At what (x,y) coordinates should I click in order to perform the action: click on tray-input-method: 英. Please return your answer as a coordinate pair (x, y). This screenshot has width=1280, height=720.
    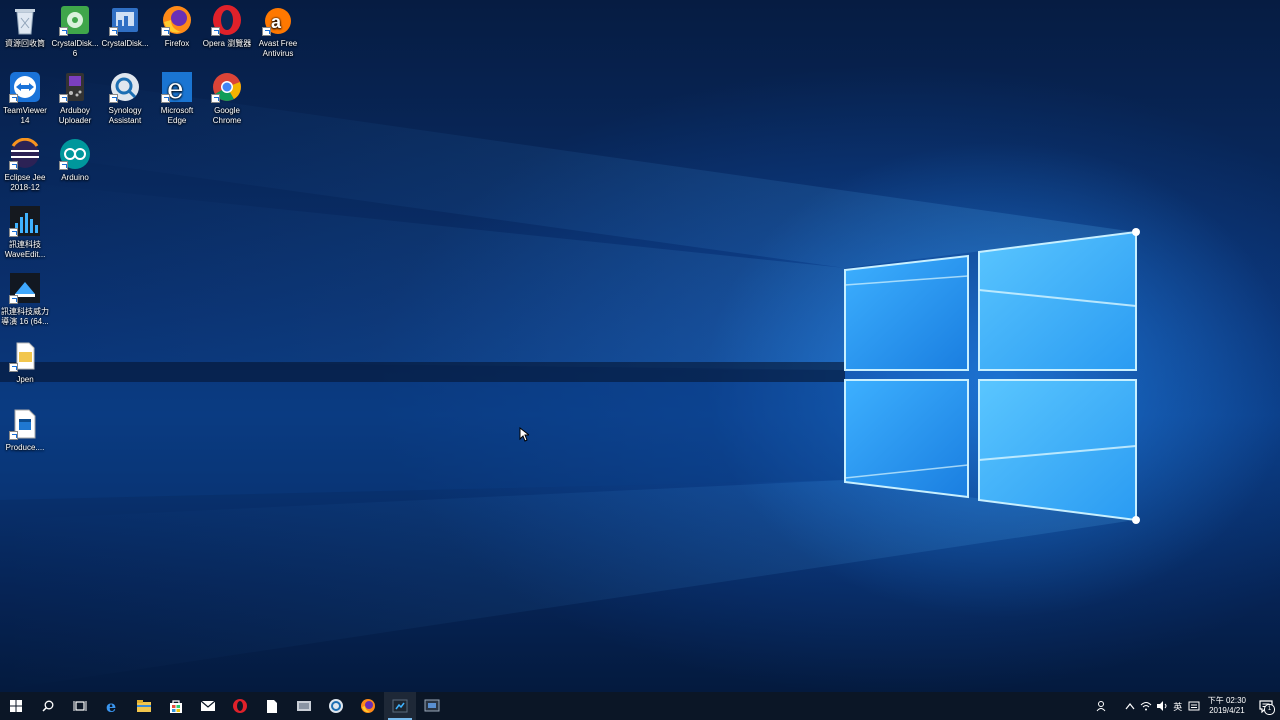
    Looking at the image, I should click on (1178, 706).